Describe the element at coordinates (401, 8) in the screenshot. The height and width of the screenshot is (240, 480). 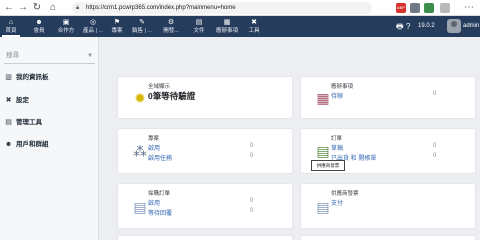
I see `adblock-extension-icon: ABP` at that location.